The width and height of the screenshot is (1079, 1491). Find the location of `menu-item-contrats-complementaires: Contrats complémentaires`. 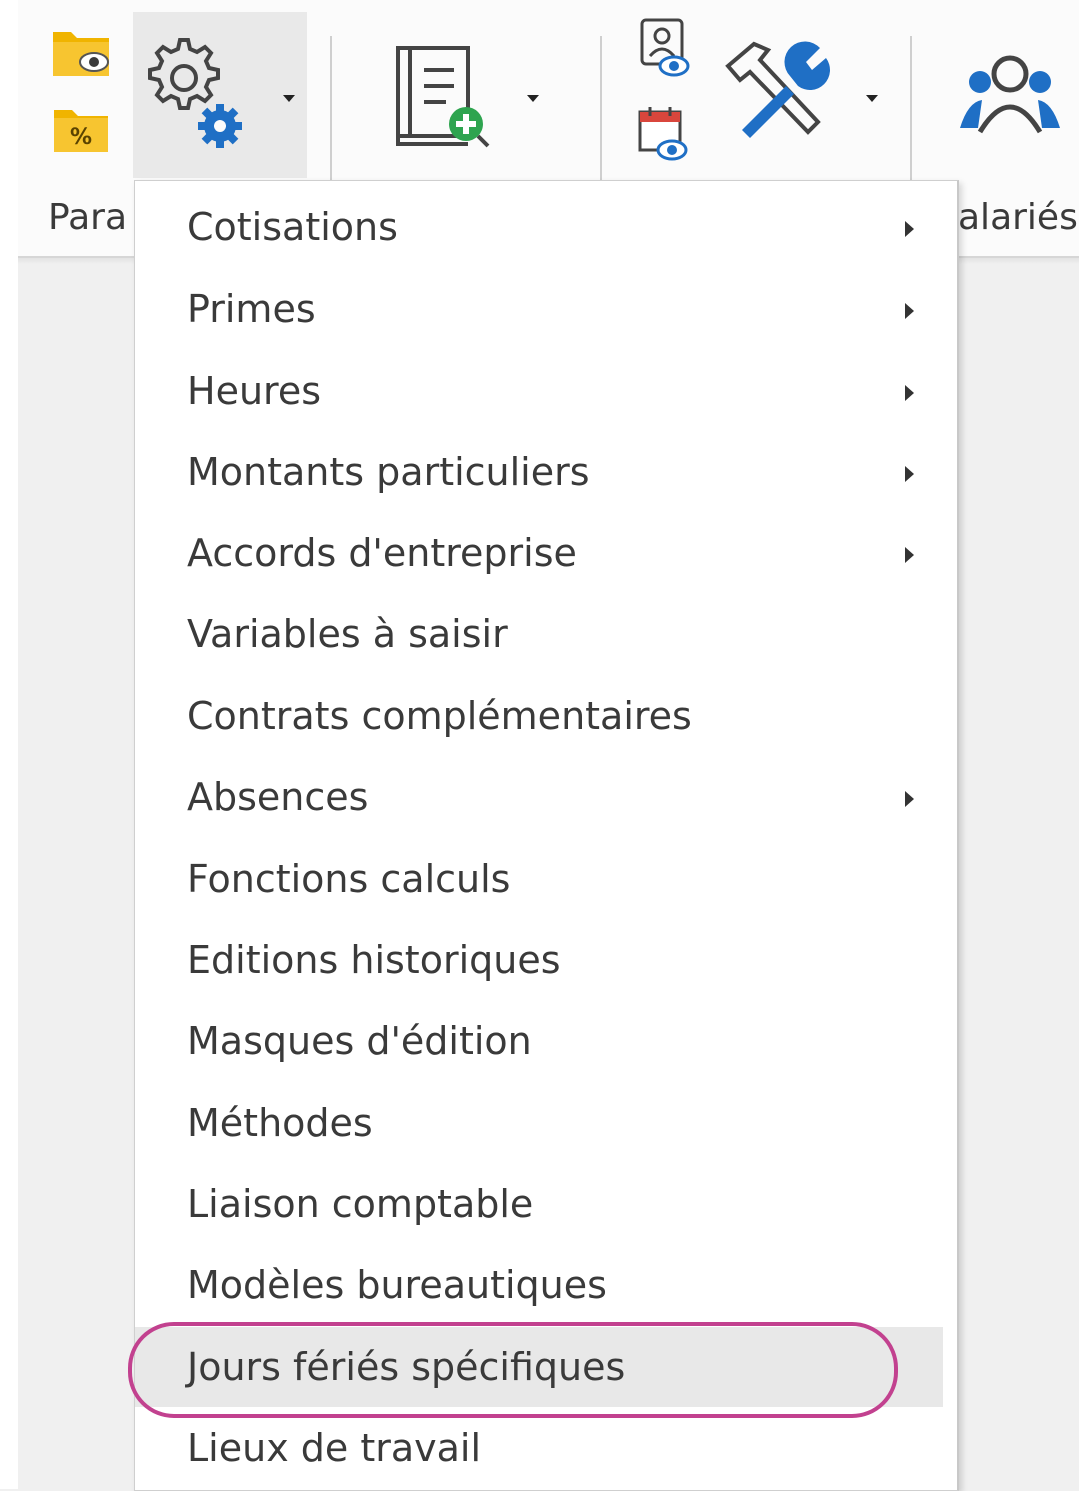

menu-item-contrats-complementaires: Contrats complémentaires is located at coordinates (539, 716).